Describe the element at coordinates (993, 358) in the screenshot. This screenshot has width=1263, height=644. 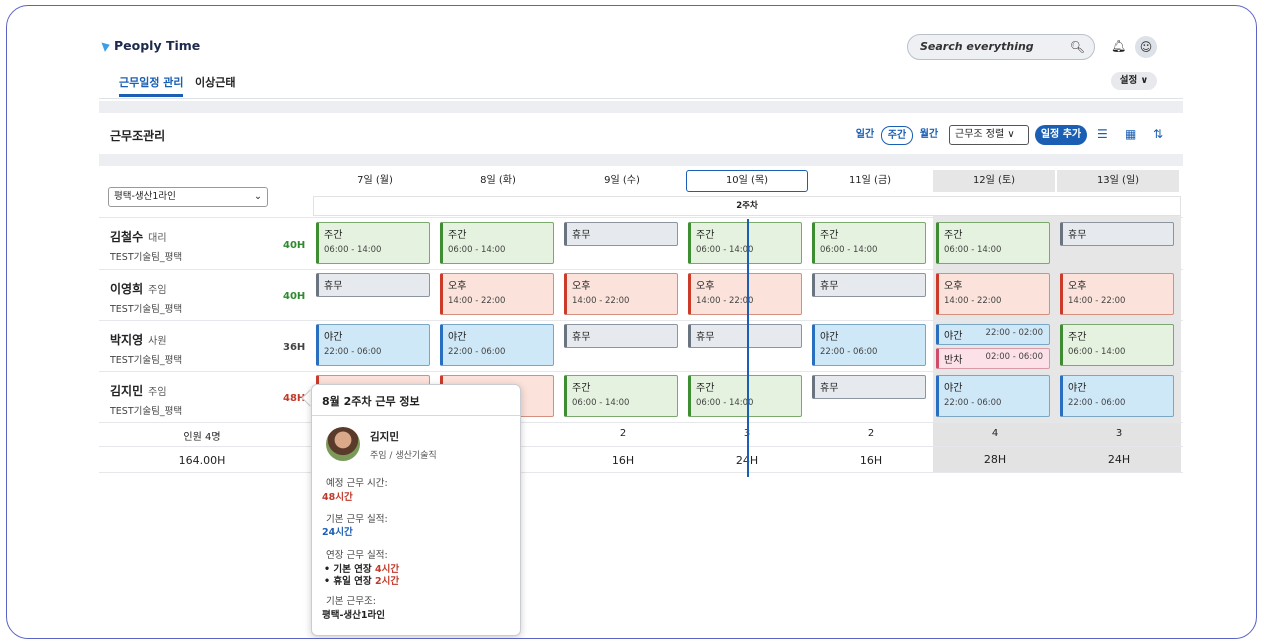
I see `shift-block: 반차 02:00 - 06:00` at that location.